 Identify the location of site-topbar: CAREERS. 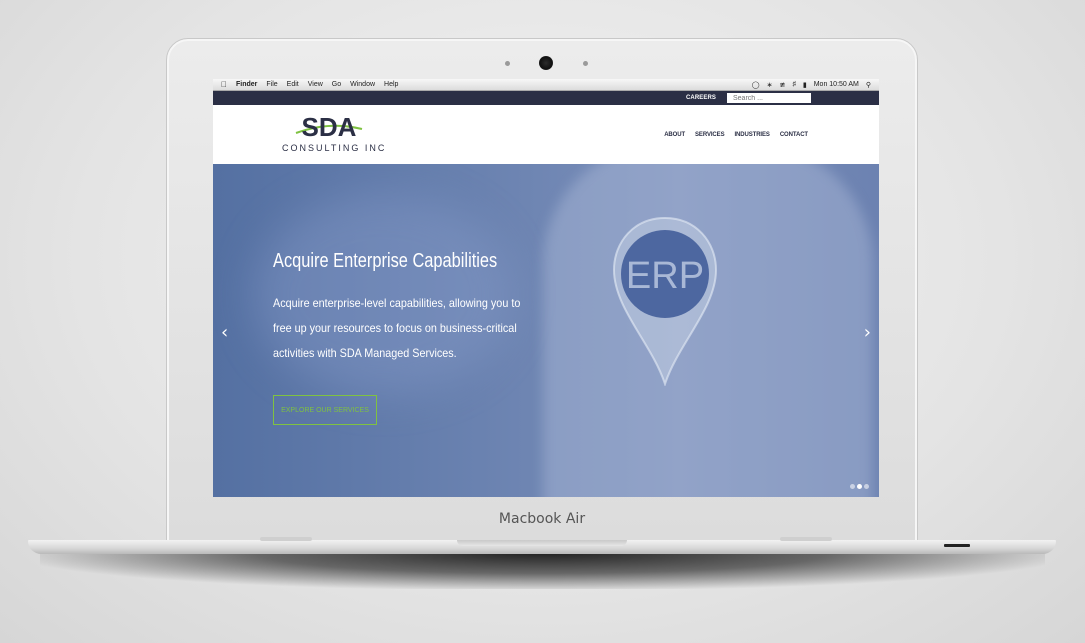
(546, 98).